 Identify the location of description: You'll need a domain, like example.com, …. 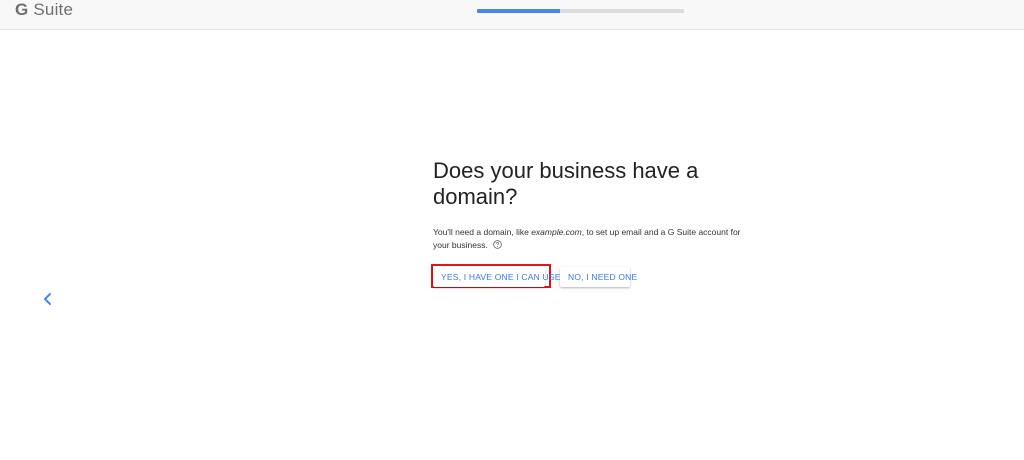
(593, 239).